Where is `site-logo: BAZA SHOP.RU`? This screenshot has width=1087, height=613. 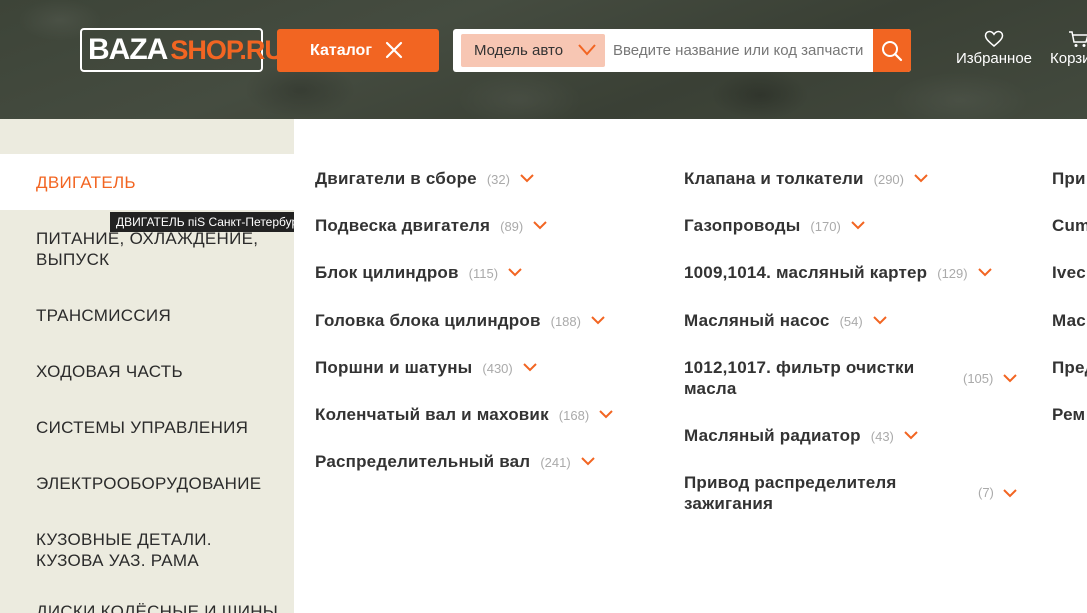
site-logo: BAZA SHOP.RU is located at coordinates (182, 50).